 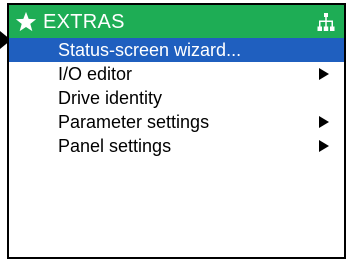 I want to click on star-icon, so click(x=26, y=21).